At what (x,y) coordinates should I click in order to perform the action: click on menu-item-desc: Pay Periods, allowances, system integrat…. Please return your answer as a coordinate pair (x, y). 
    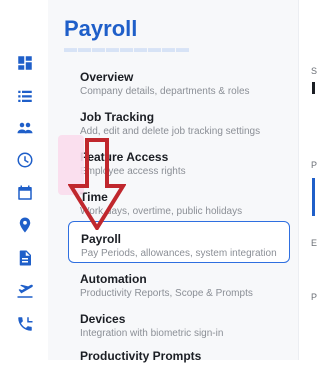
    Looking at the image, I should click on (179, 253).